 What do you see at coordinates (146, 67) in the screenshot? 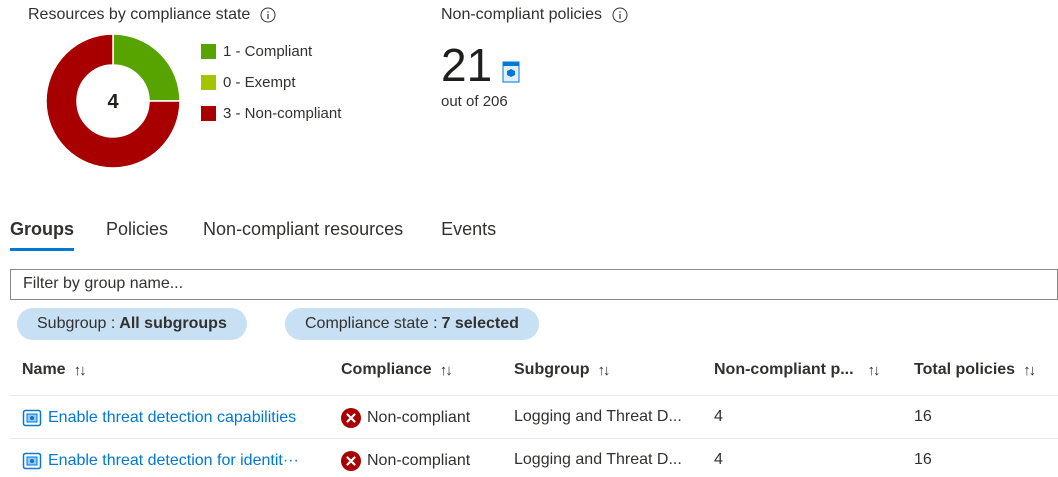
I see `donut-segment-compliant` at bounding box center [146, 67].